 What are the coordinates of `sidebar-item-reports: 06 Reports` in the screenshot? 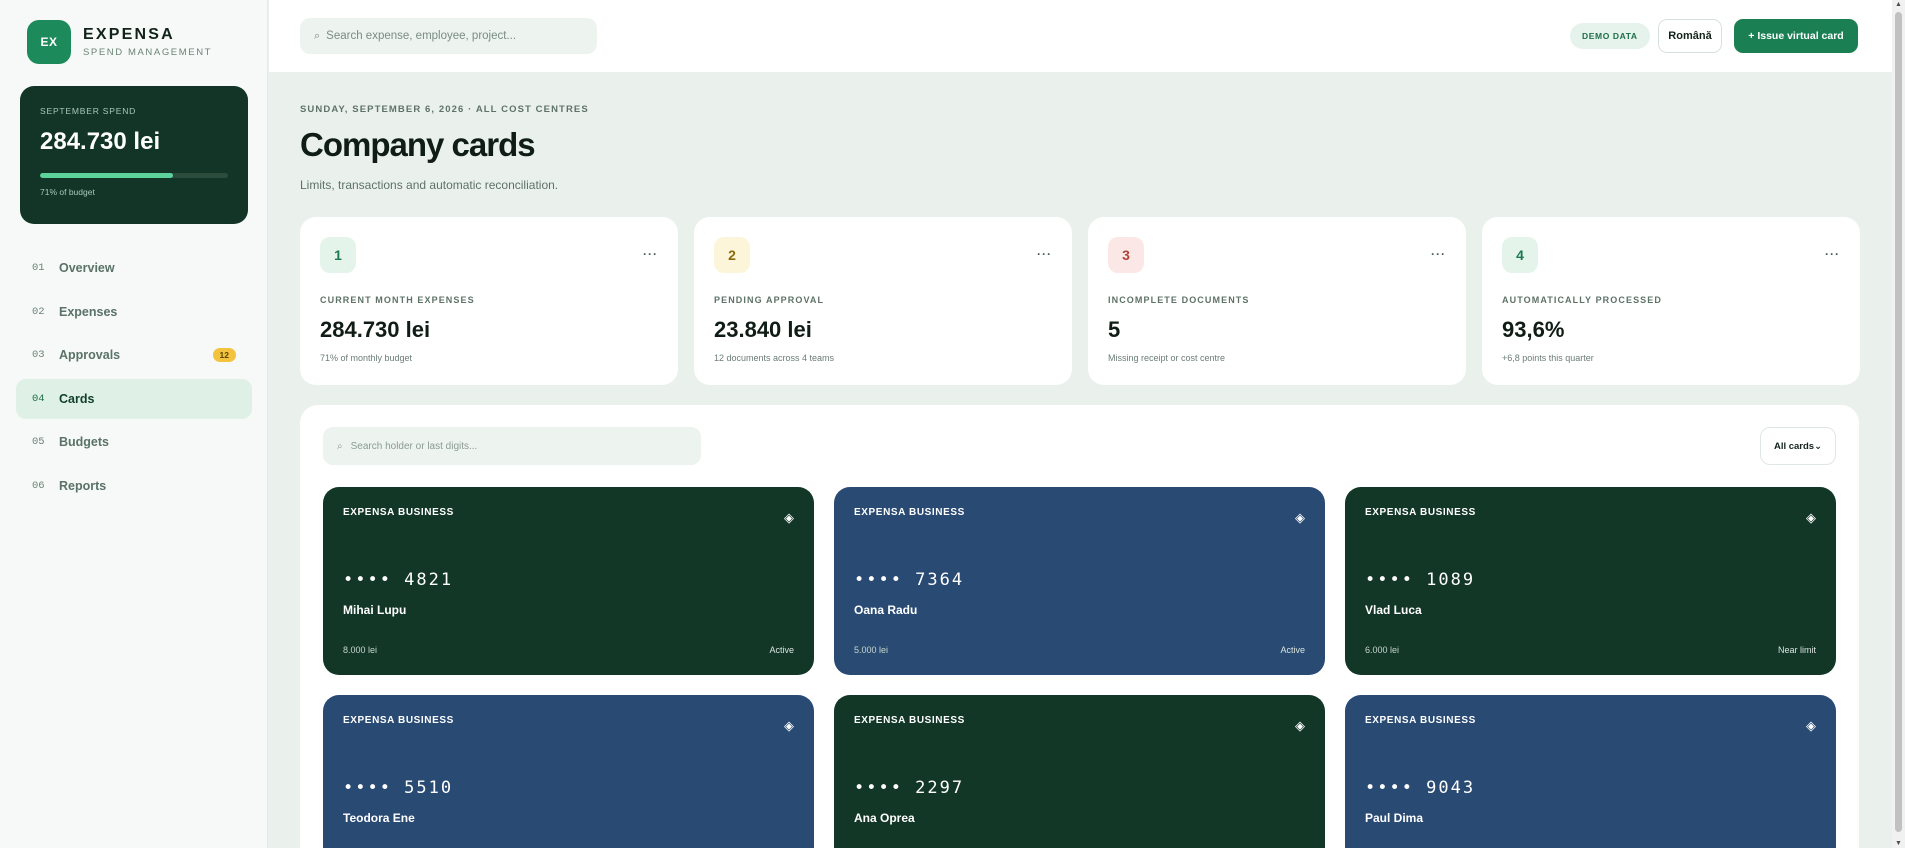 It's located at (134, 486).